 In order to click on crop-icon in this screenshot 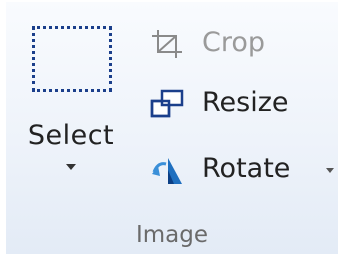, I will do `click(167, 44)`.